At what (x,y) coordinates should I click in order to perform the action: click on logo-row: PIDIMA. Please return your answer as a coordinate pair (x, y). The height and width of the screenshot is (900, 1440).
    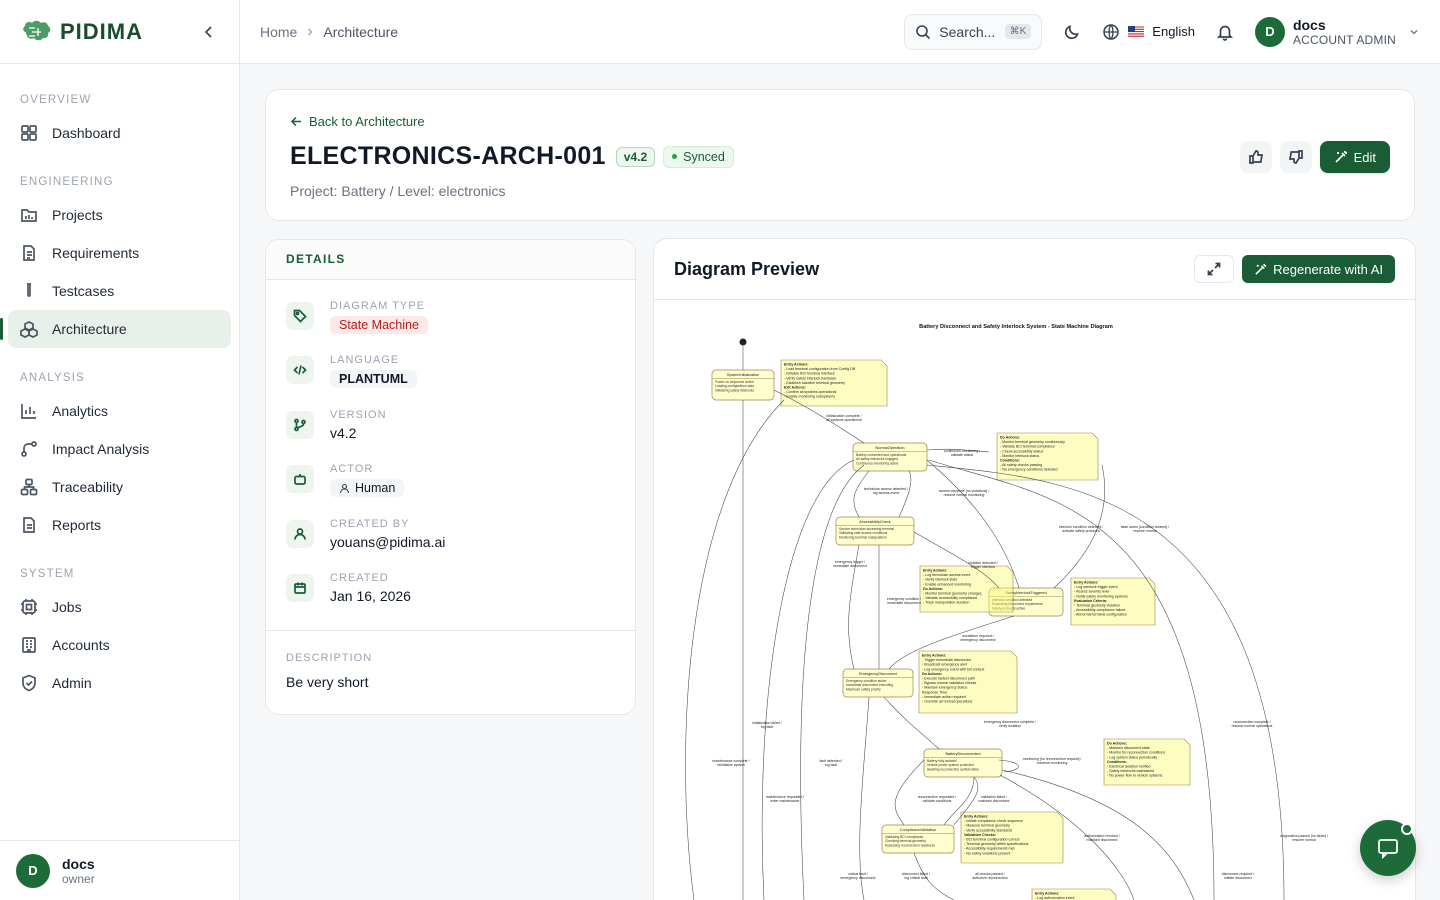
    Looking at the image, I should click on (119, 32).